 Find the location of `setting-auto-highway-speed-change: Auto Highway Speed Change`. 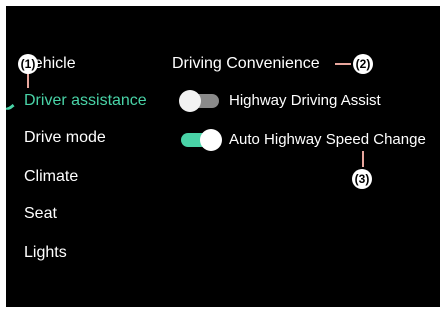

setting-auto-highway-speed-change: Auto Highway Speed Change is located at coordinates (303, 140).